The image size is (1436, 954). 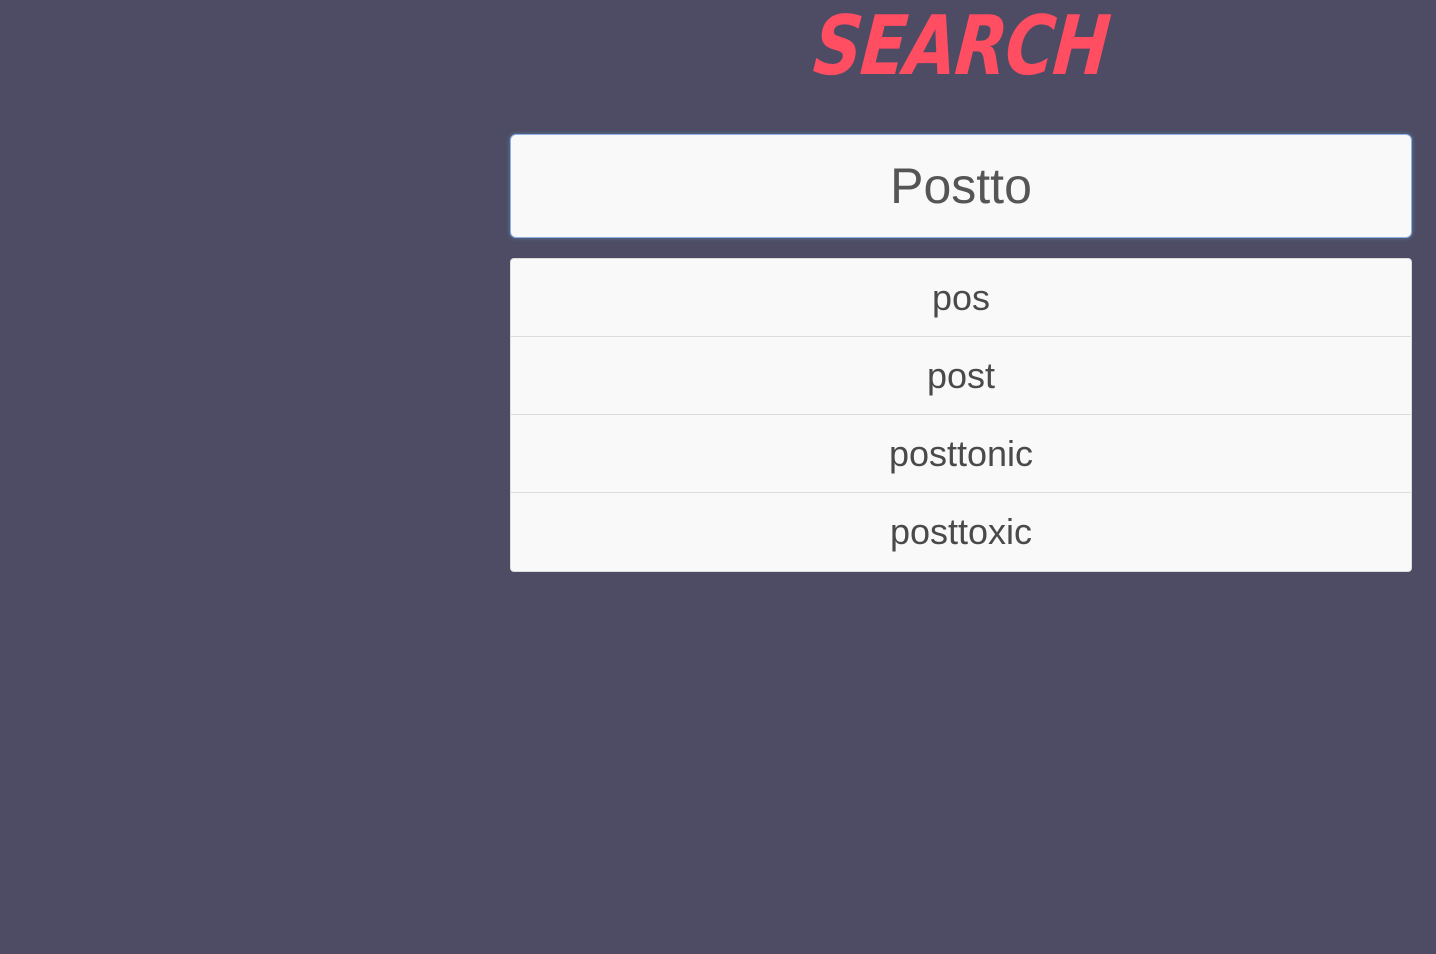 I want to click on page-title-container: SEARCH, so click(x=961, y=50).